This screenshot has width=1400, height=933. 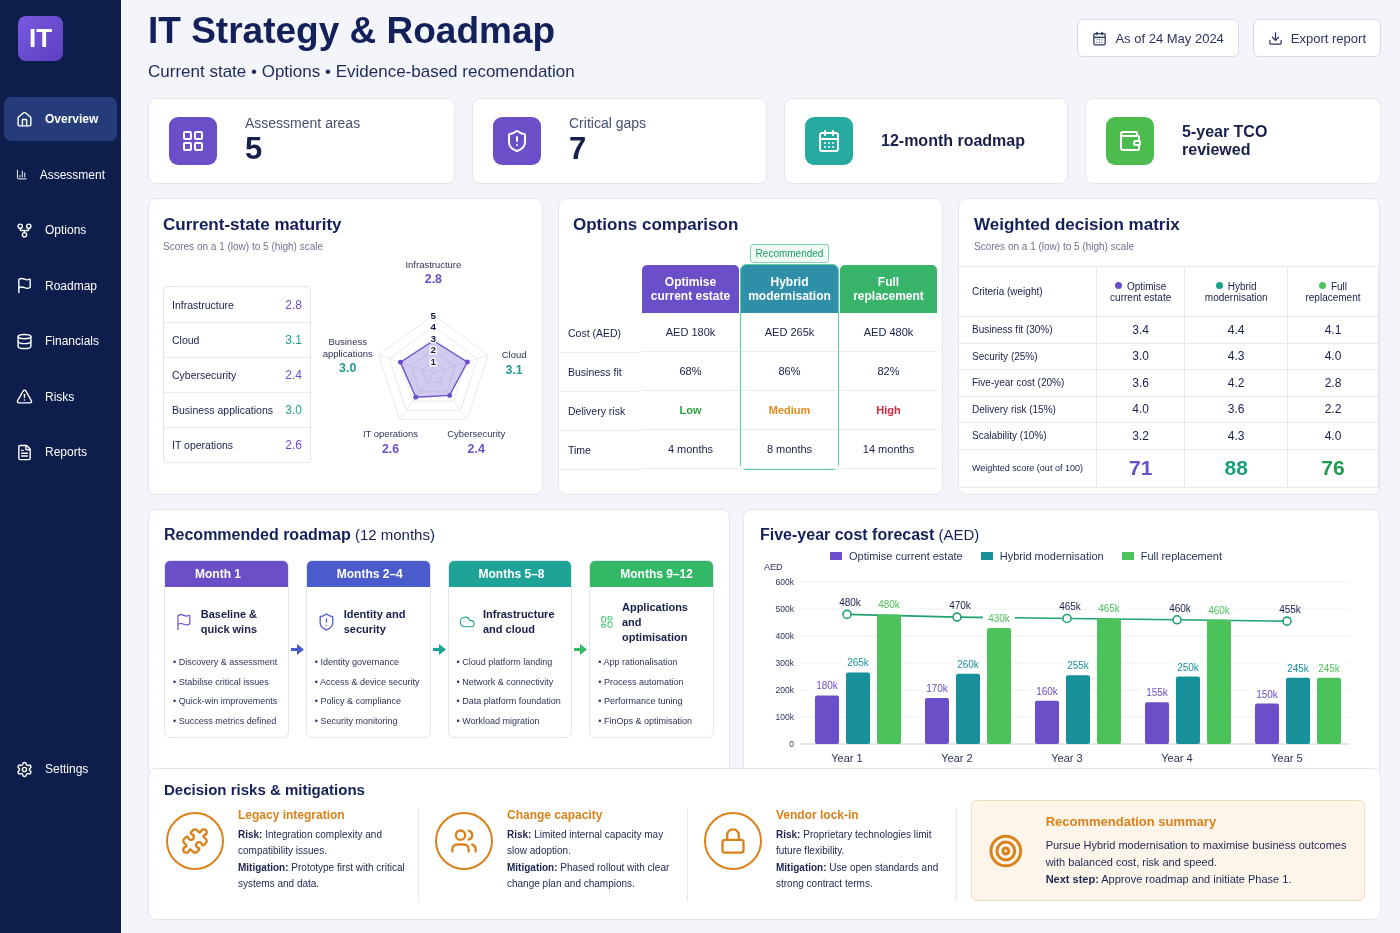 What do you see at coordinates (906, 556) in the screenshot?
I see `legend-label: Optimise current estate` at bounding box center [906, 556].